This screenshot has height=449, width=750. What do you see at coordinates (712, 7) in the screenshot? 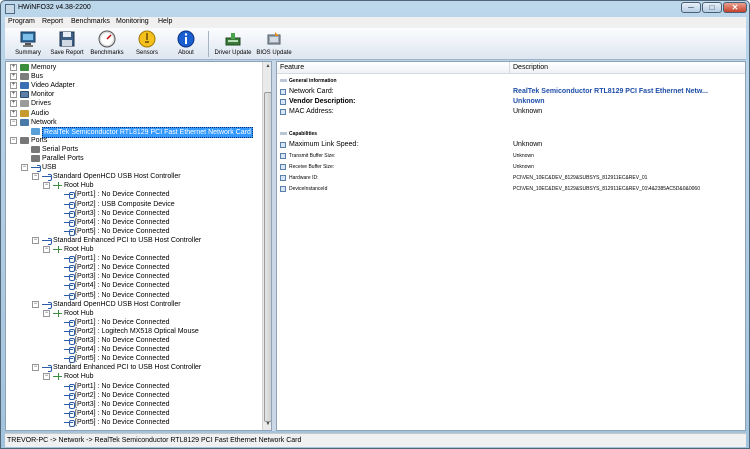
I see `maximize-button: □` at bounding box center [712, 7].